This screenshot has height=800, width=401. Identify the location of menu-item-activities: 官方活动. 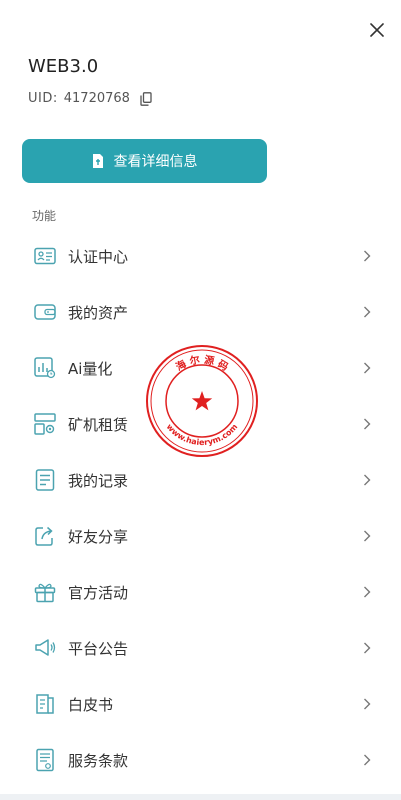
(200, 592).